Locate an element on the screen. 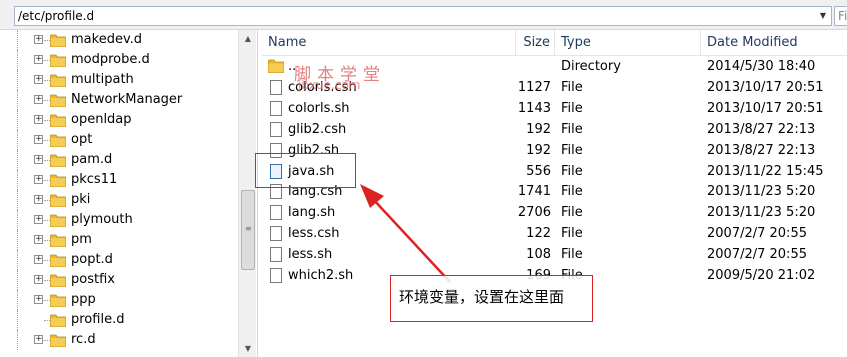  tree-item-label: NetworkManager is located at coordinates (127, 99).